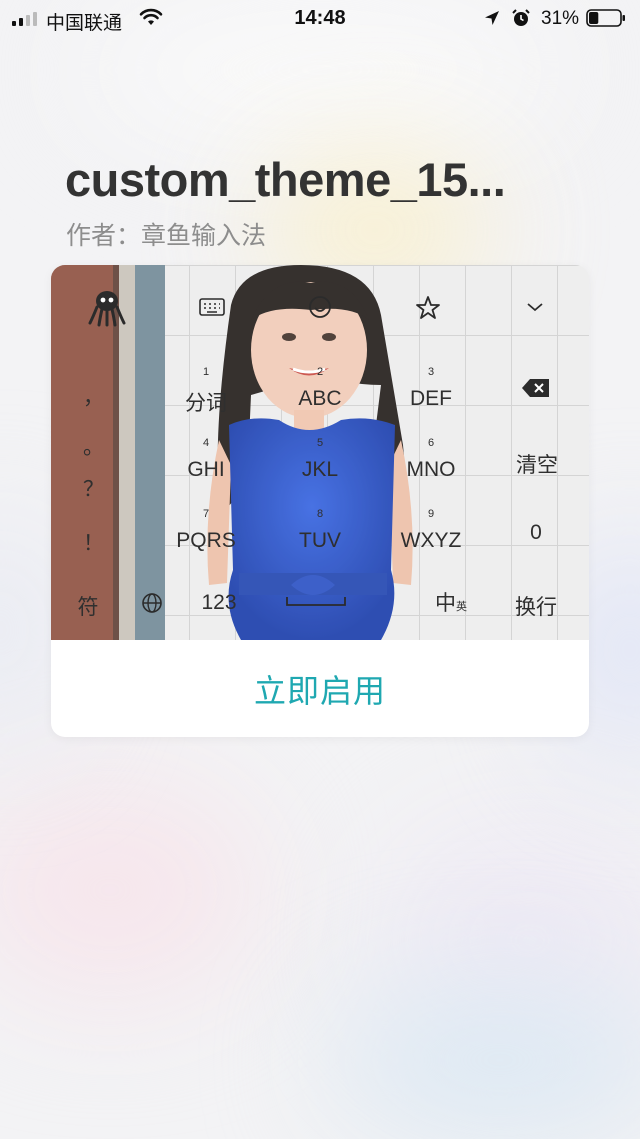  What do you see at coordinates (492, 18) in the screenshot?
I see `location-arrow-icon` at bounding box center [492, 18].